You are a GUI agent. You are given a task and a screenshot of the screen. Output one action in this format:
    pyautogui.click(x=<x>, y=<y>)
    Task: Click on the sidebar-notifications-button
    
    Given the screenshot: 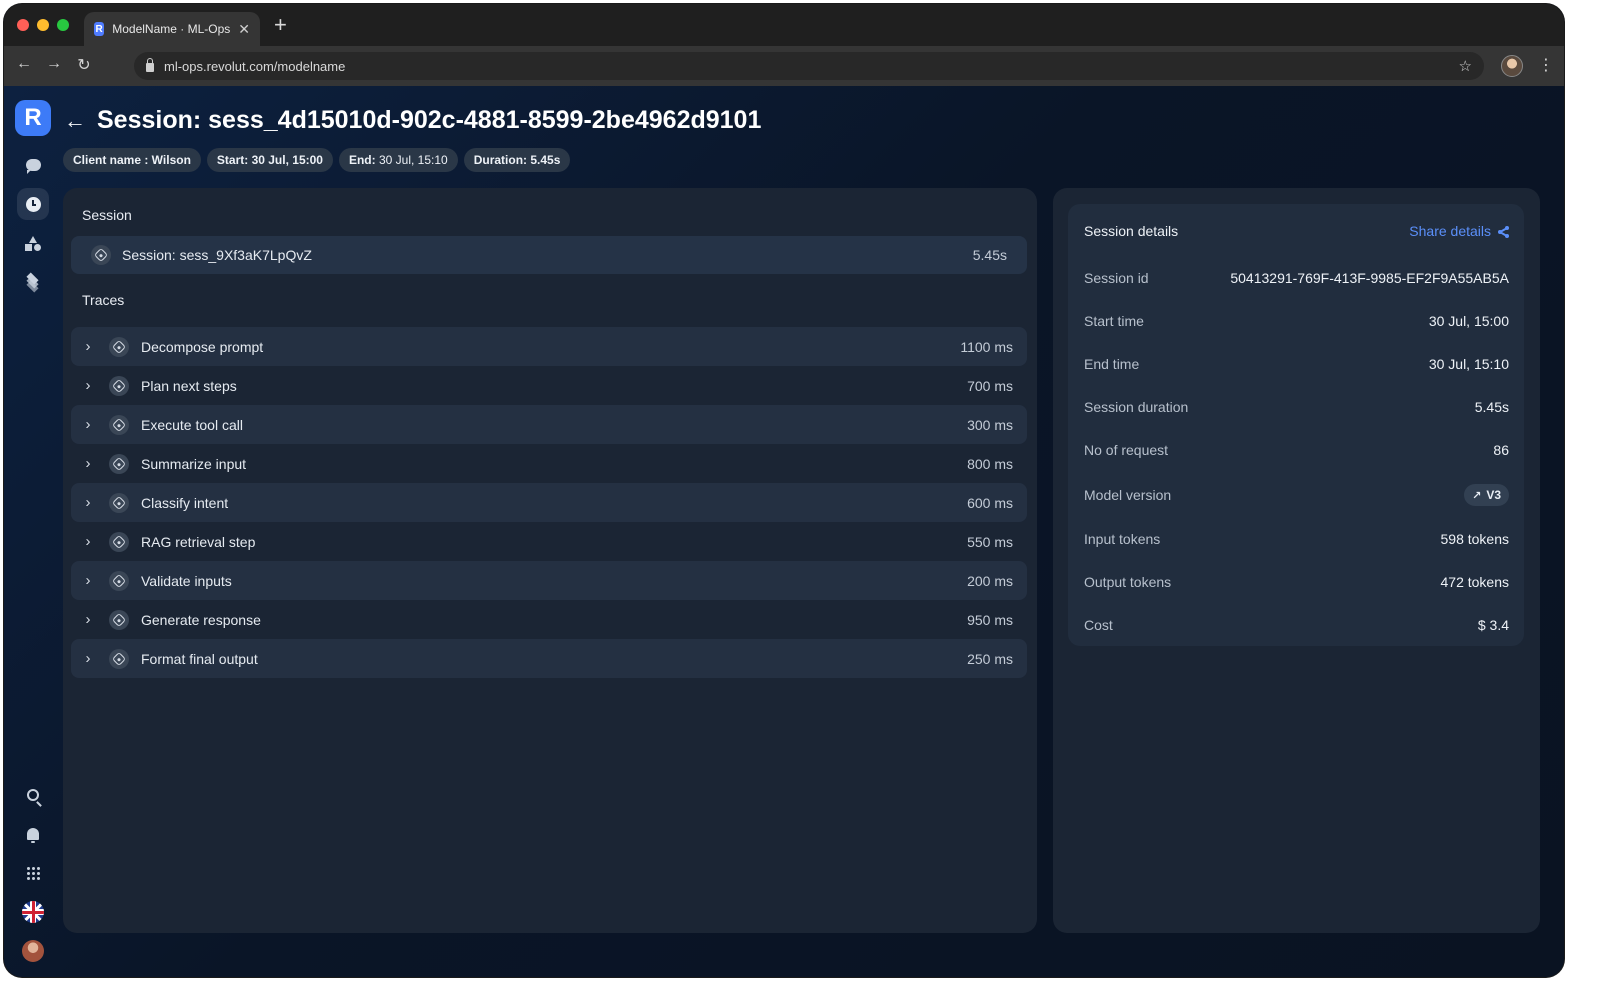 What is the action you would take?
    pyautogui.click(x=33, y=834)
    